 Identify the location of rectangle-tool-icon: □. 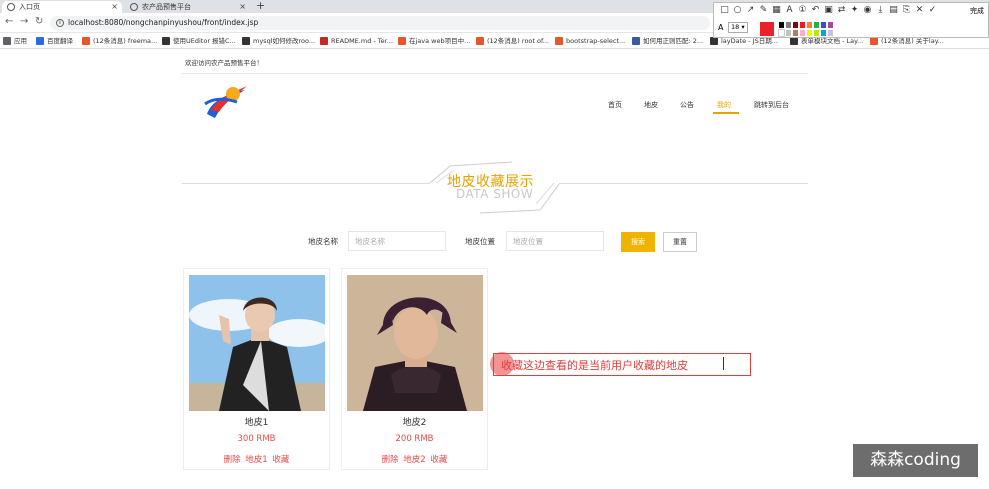
(724, 10).